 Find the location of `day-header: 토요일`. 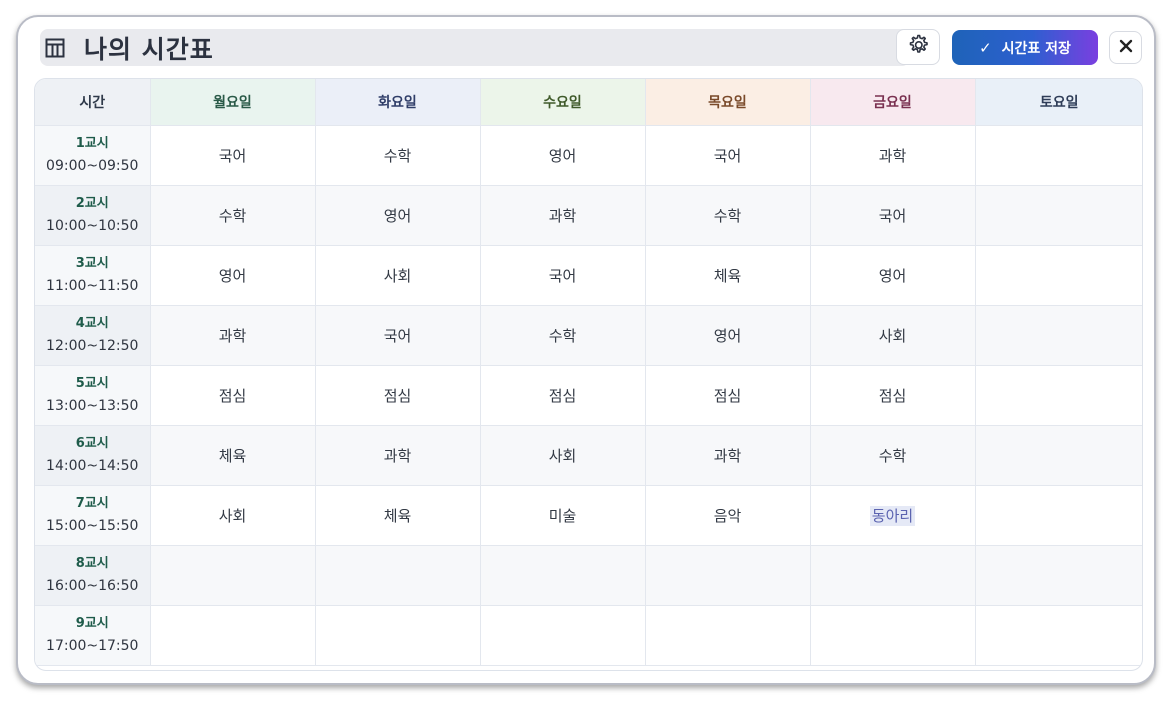

day-header: 토요일 is located at coordinates (1058, 102).